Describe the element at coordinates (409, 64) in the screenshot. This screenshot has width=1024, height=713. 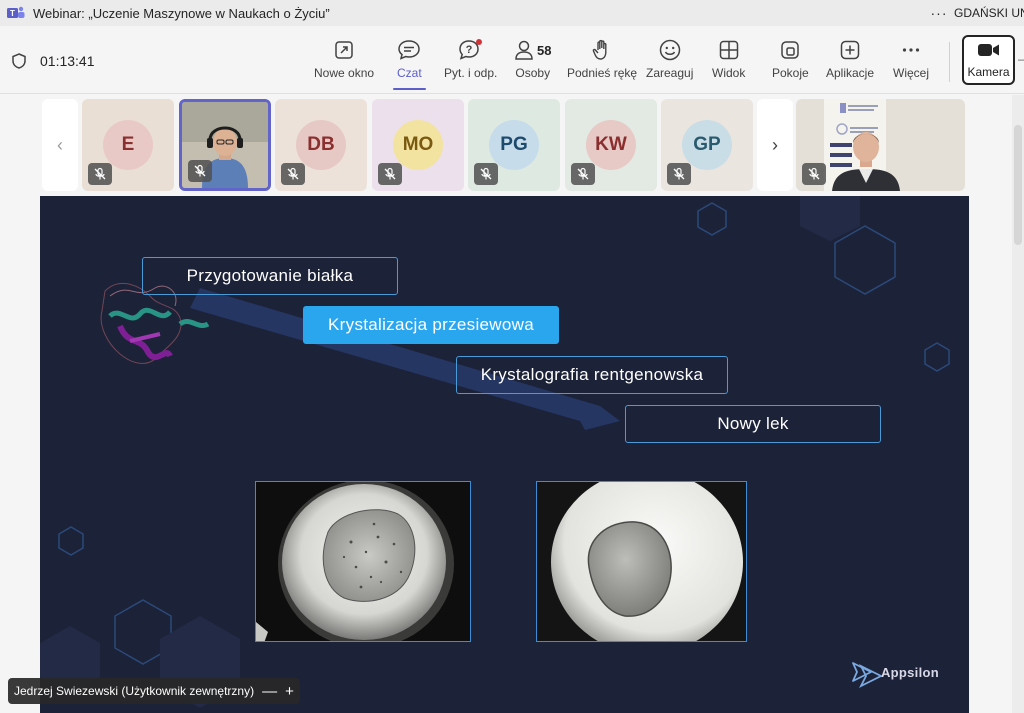
I see `chat-button: Czat` at that location.